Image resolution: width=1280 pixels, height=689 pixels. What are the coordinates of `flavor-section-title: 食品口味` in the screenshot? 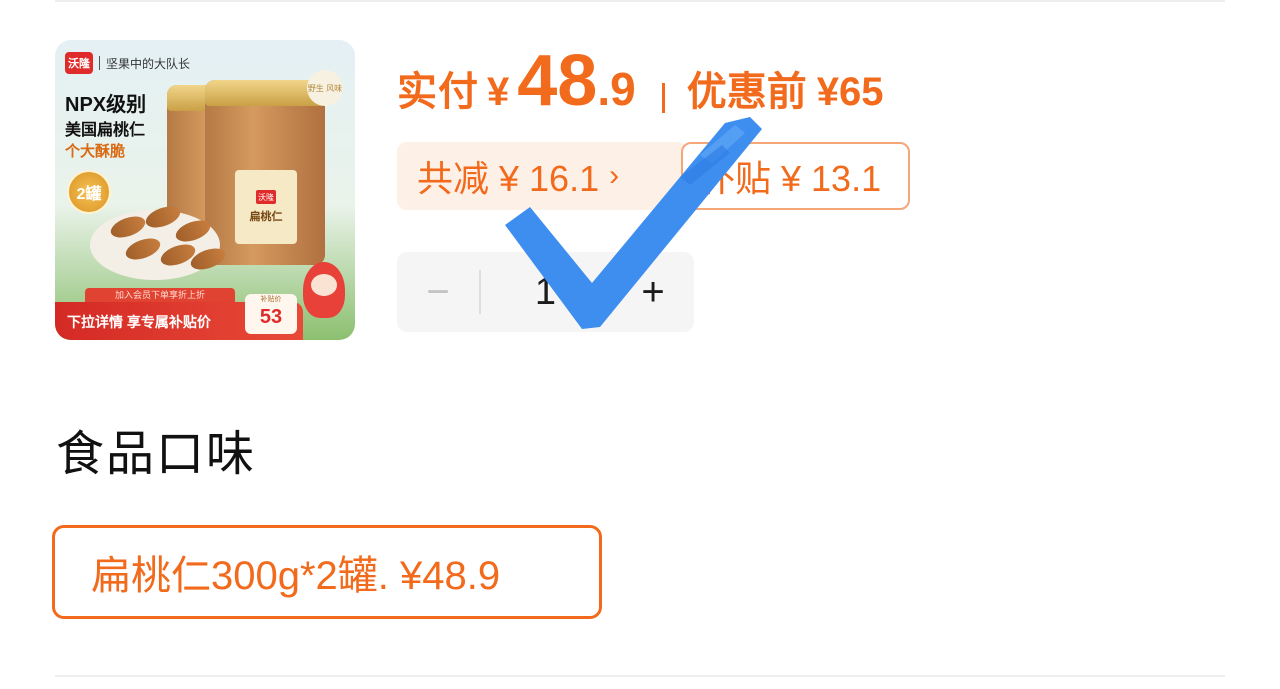 It's located at (156, 454).